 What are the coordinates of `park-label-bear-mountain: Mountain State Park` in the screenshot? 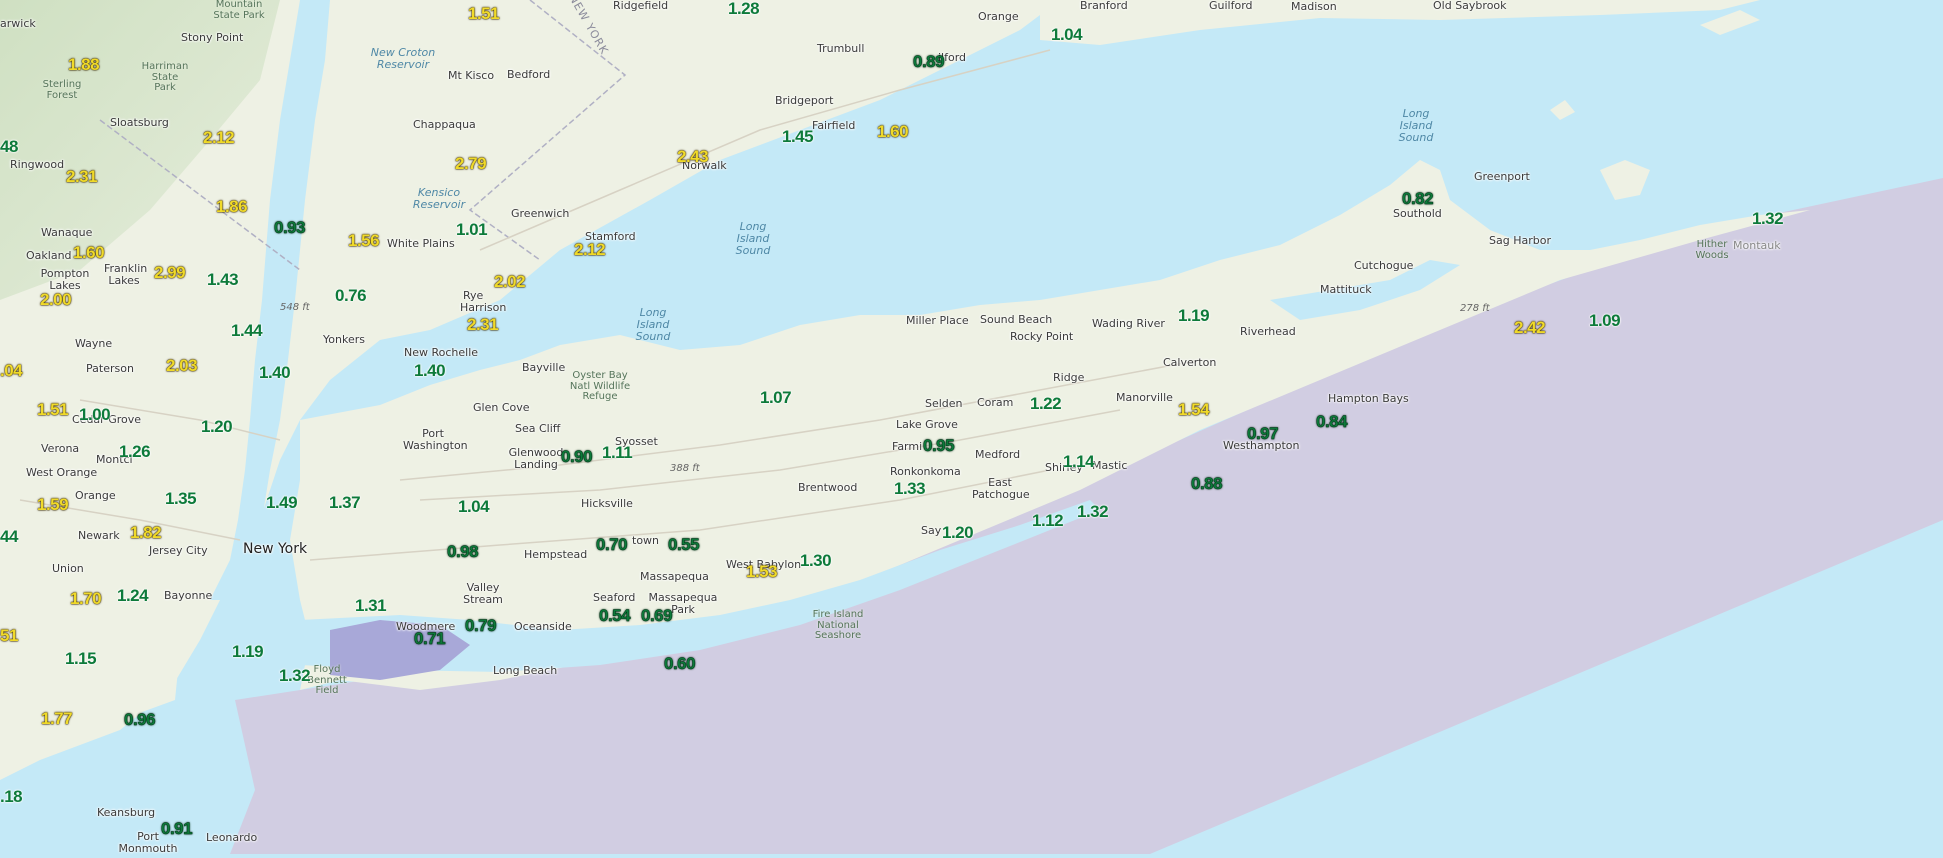 It's located at (239, 10).